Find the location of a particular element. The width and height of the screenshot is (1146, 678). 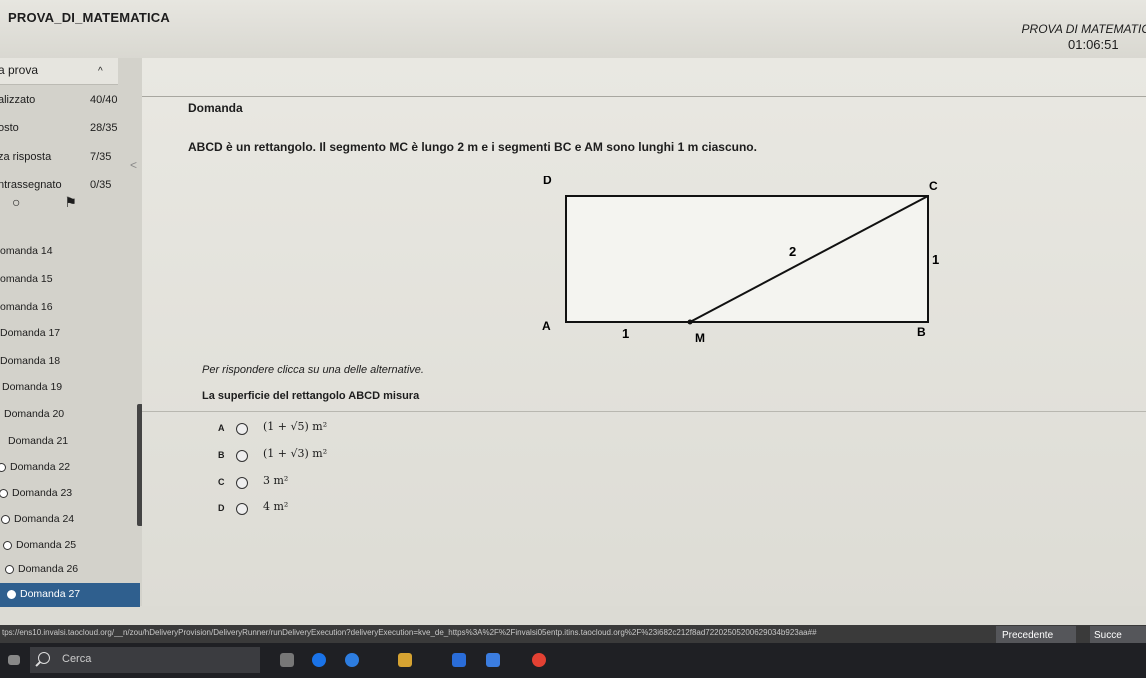

question-item: Domanda 23 is located at coordinates (70, 494).